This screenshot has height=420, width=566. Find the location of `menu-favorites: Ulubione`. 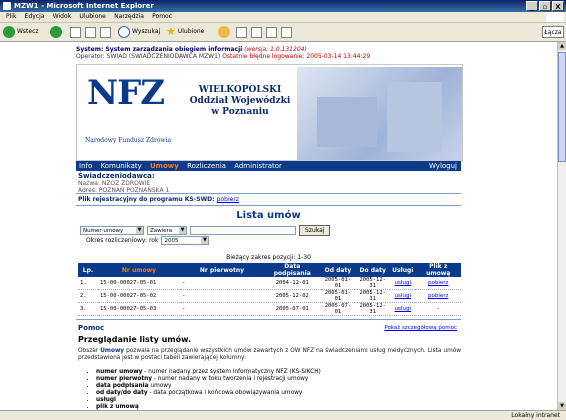

menu-favorites: Ulubione is located at coordinates (92, 17).